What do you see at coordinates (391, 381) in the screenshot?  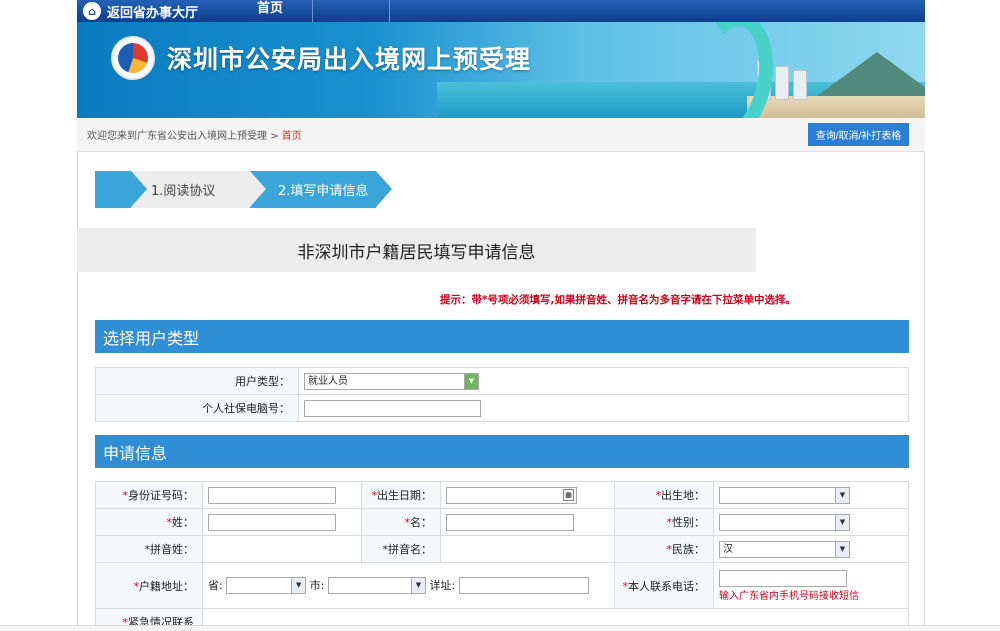 I see `user-type-select: 就业人员 ▼` at bounding box center [391, 381].